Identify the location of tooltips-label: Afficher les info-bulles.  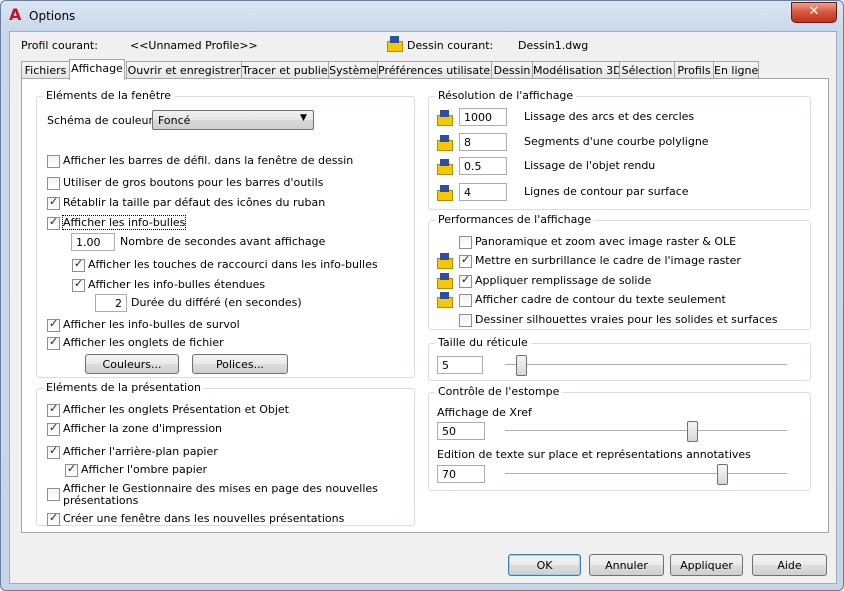
(124, 222).